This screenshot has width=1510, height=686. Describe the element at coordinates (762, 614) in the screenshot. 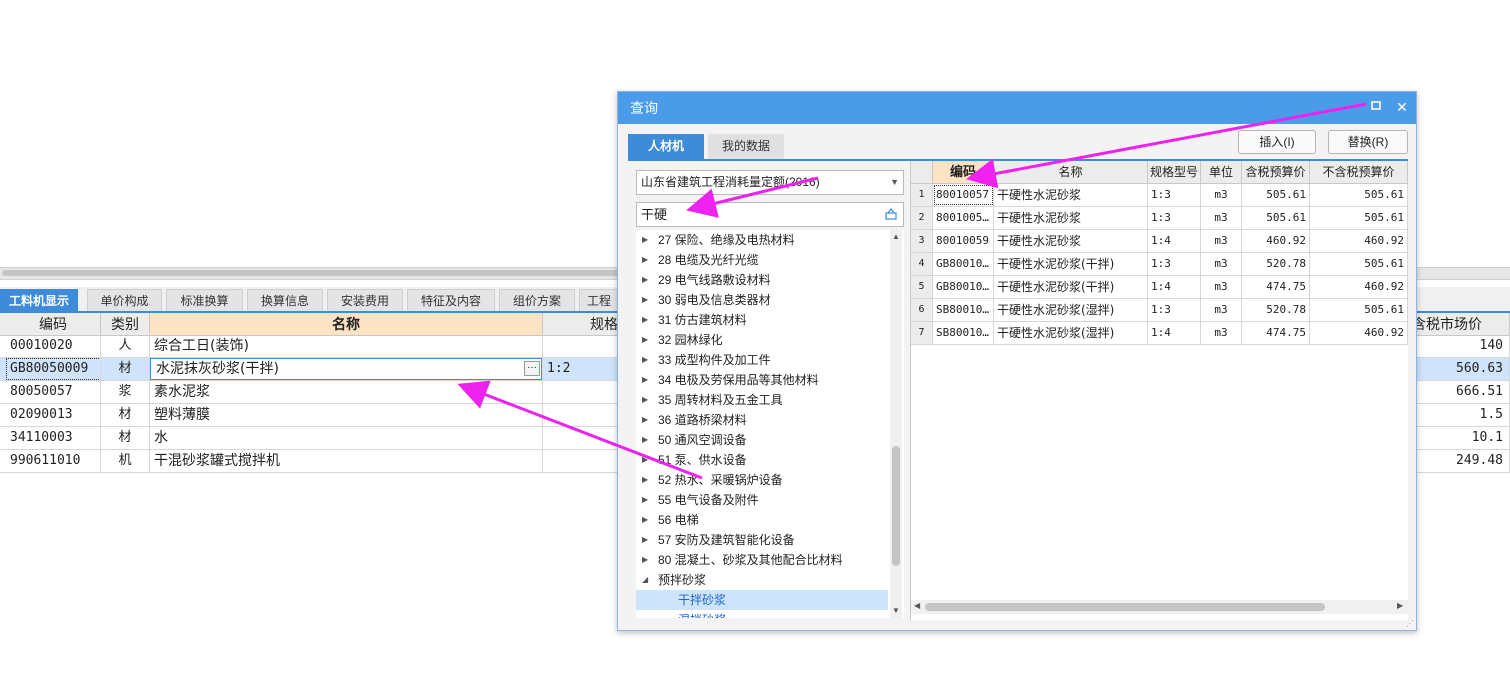

I see `tree-item: 湿拌砂浆` at that location.